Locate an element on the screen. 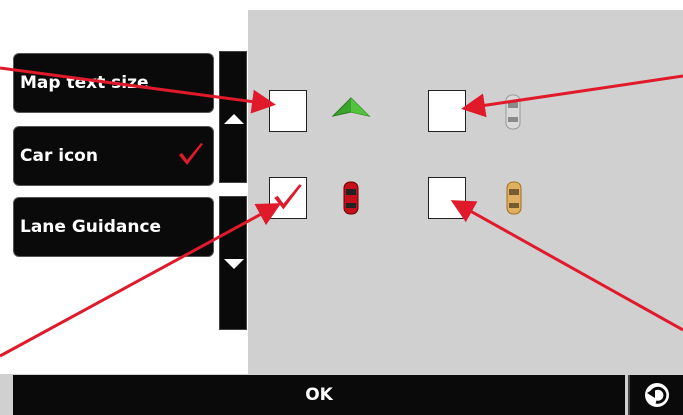  scroll-down-button is located at coordinates (233, 263).